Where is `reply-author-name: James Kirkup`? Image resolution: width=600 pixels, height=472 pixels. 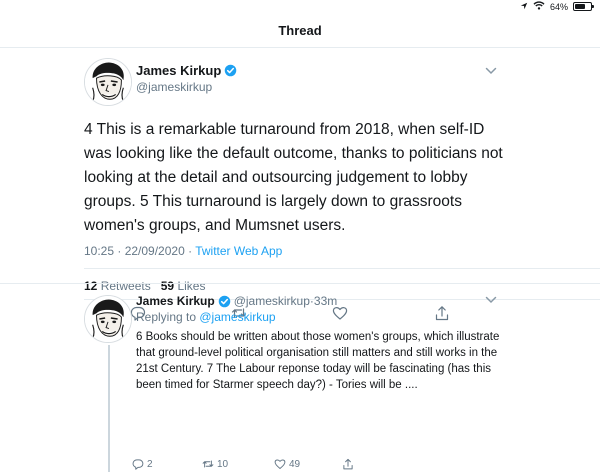
reply-author-name: James Kirkup is located at coordinates (175, 301).